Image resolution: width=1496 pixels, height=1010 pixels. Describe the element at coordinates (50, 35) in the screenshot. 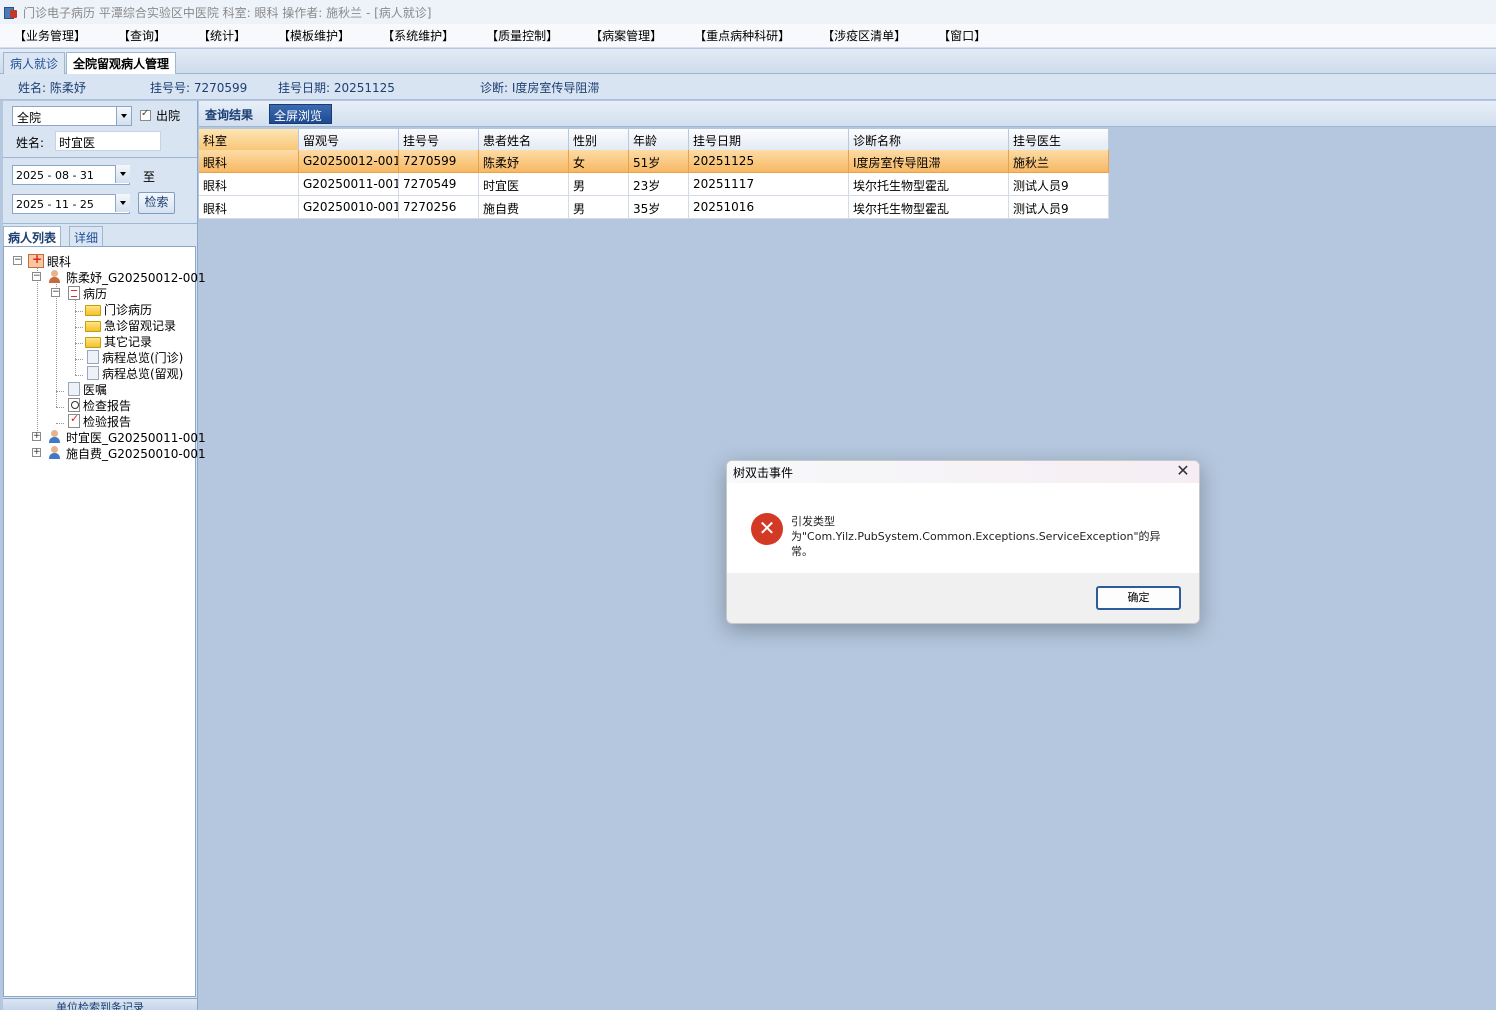

I see `menu-business: 【业务管理】` at that location.